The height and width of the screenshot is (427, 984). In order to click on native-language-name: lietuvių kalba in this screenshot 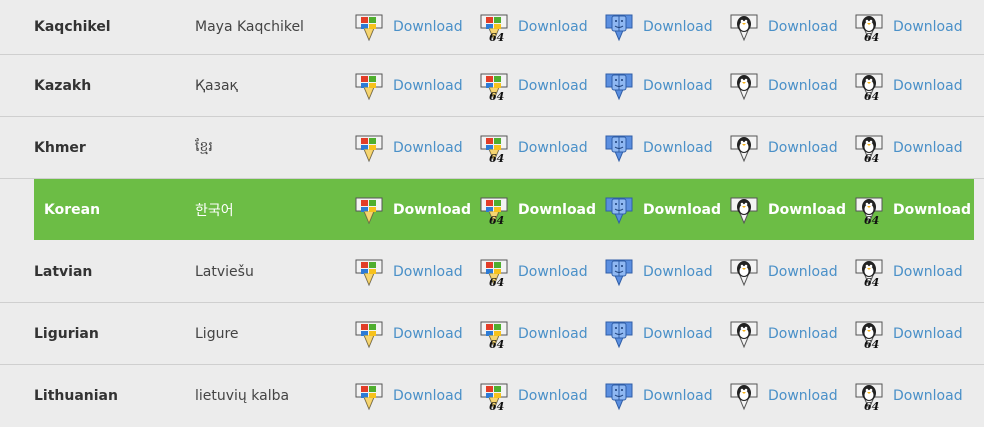, I will do `click(242, 396)`.